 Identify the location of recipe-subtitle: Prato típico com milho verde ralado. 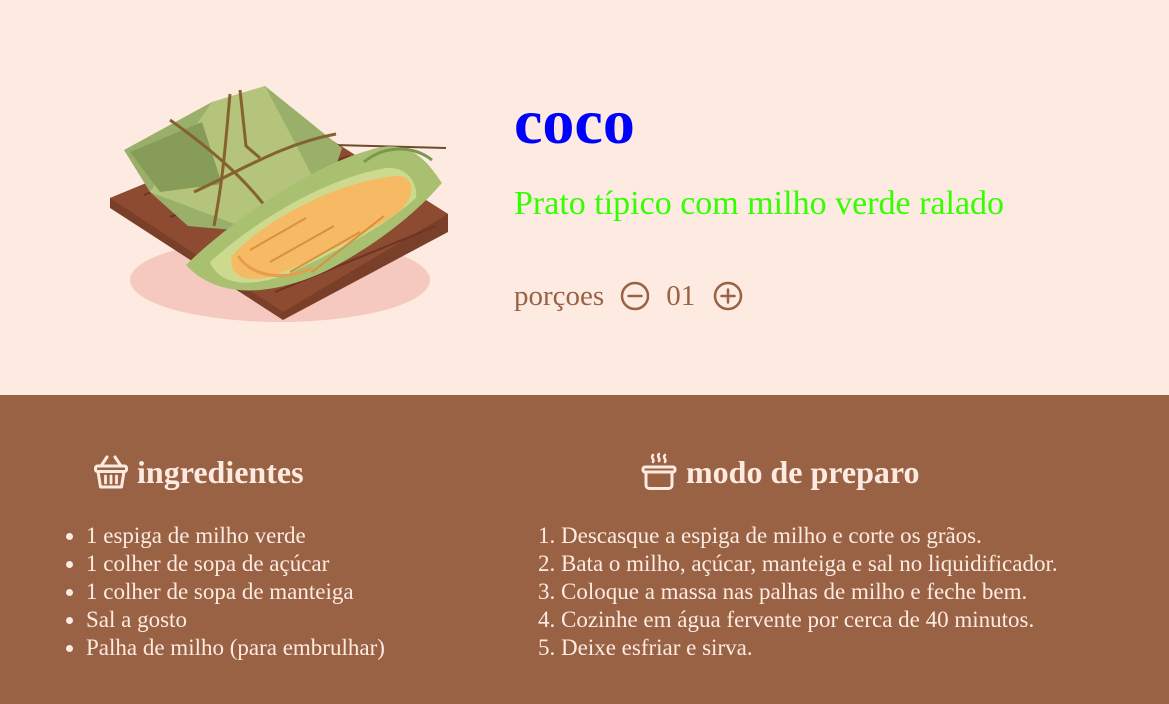
(759, 203).